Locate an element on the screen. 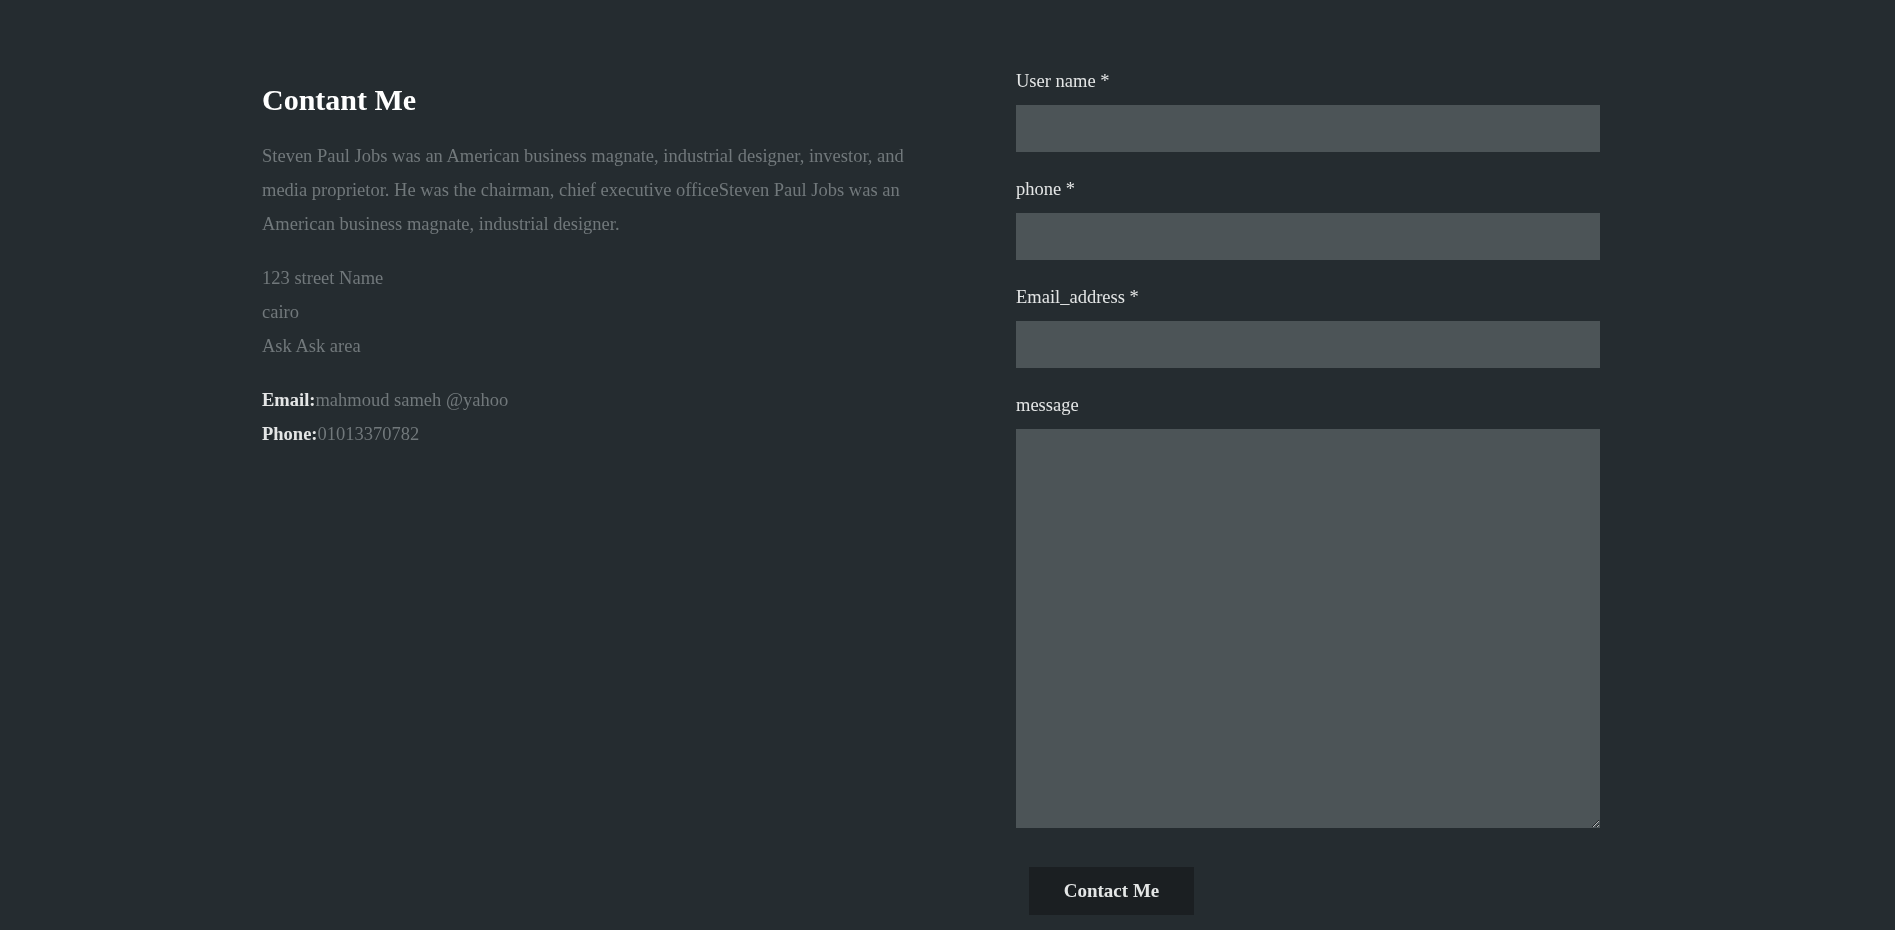  message-textarea is located at coordinates (1308, 628).